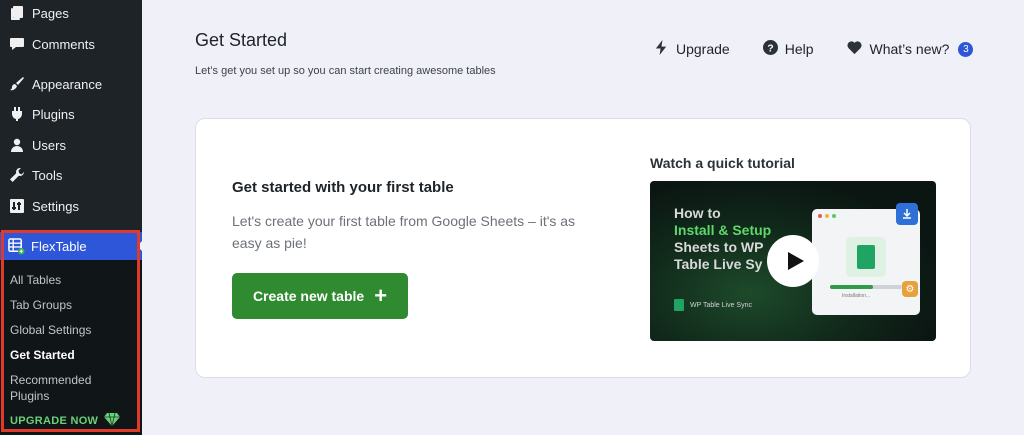  I want to click on sidebar-item-label: Users, so click(49, 145).